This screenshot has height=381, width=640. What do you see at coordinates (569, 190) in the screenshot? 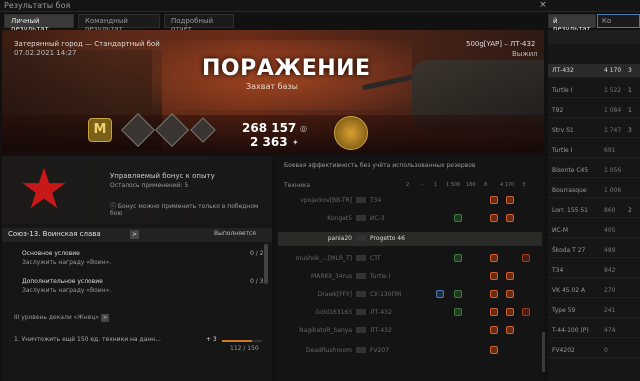
I see `vehicle-name: Bourrasque` at bounding box center [569, 190].